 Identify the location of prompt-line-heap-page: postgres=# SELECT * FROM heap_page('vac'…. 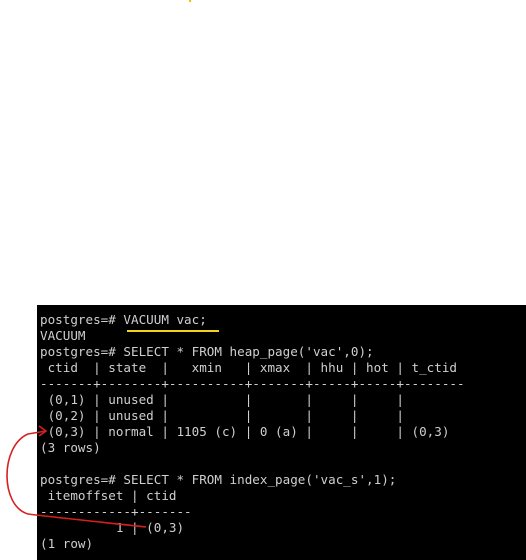
(207, 351).